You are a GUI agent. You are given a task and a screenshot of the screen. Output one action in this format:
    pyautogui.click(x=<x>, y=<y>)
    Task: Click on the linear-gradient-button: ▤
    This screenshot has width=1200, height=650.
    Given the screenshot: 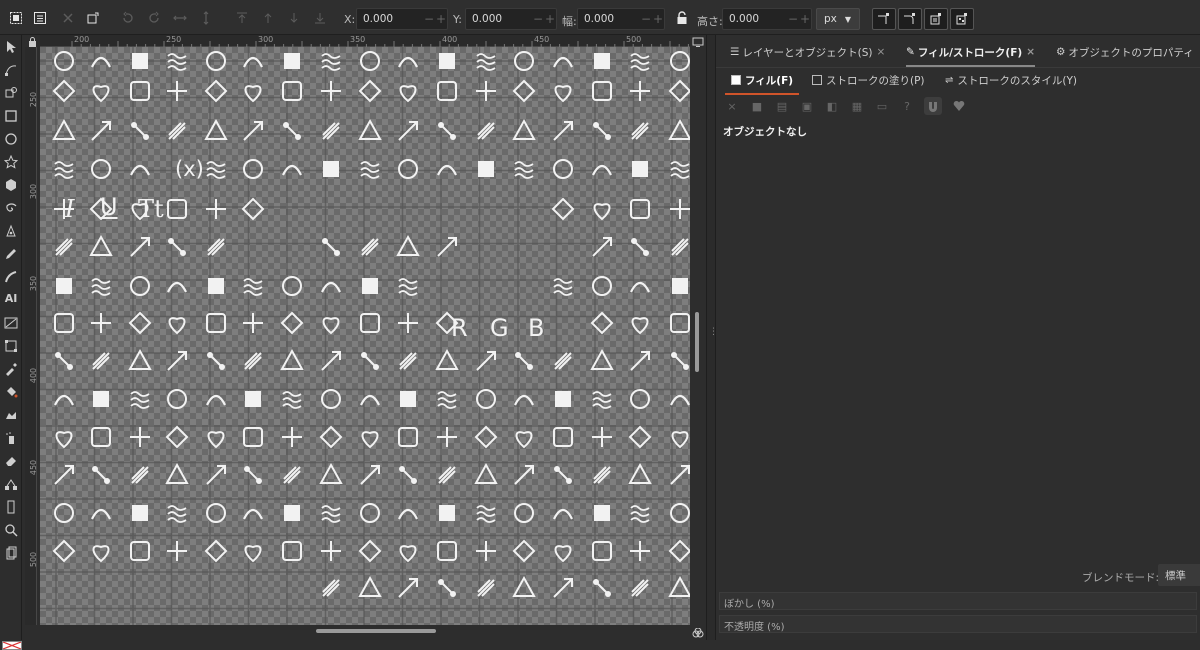 What is the action you would take?
    pyautogui.click(x=782, y=106)
    